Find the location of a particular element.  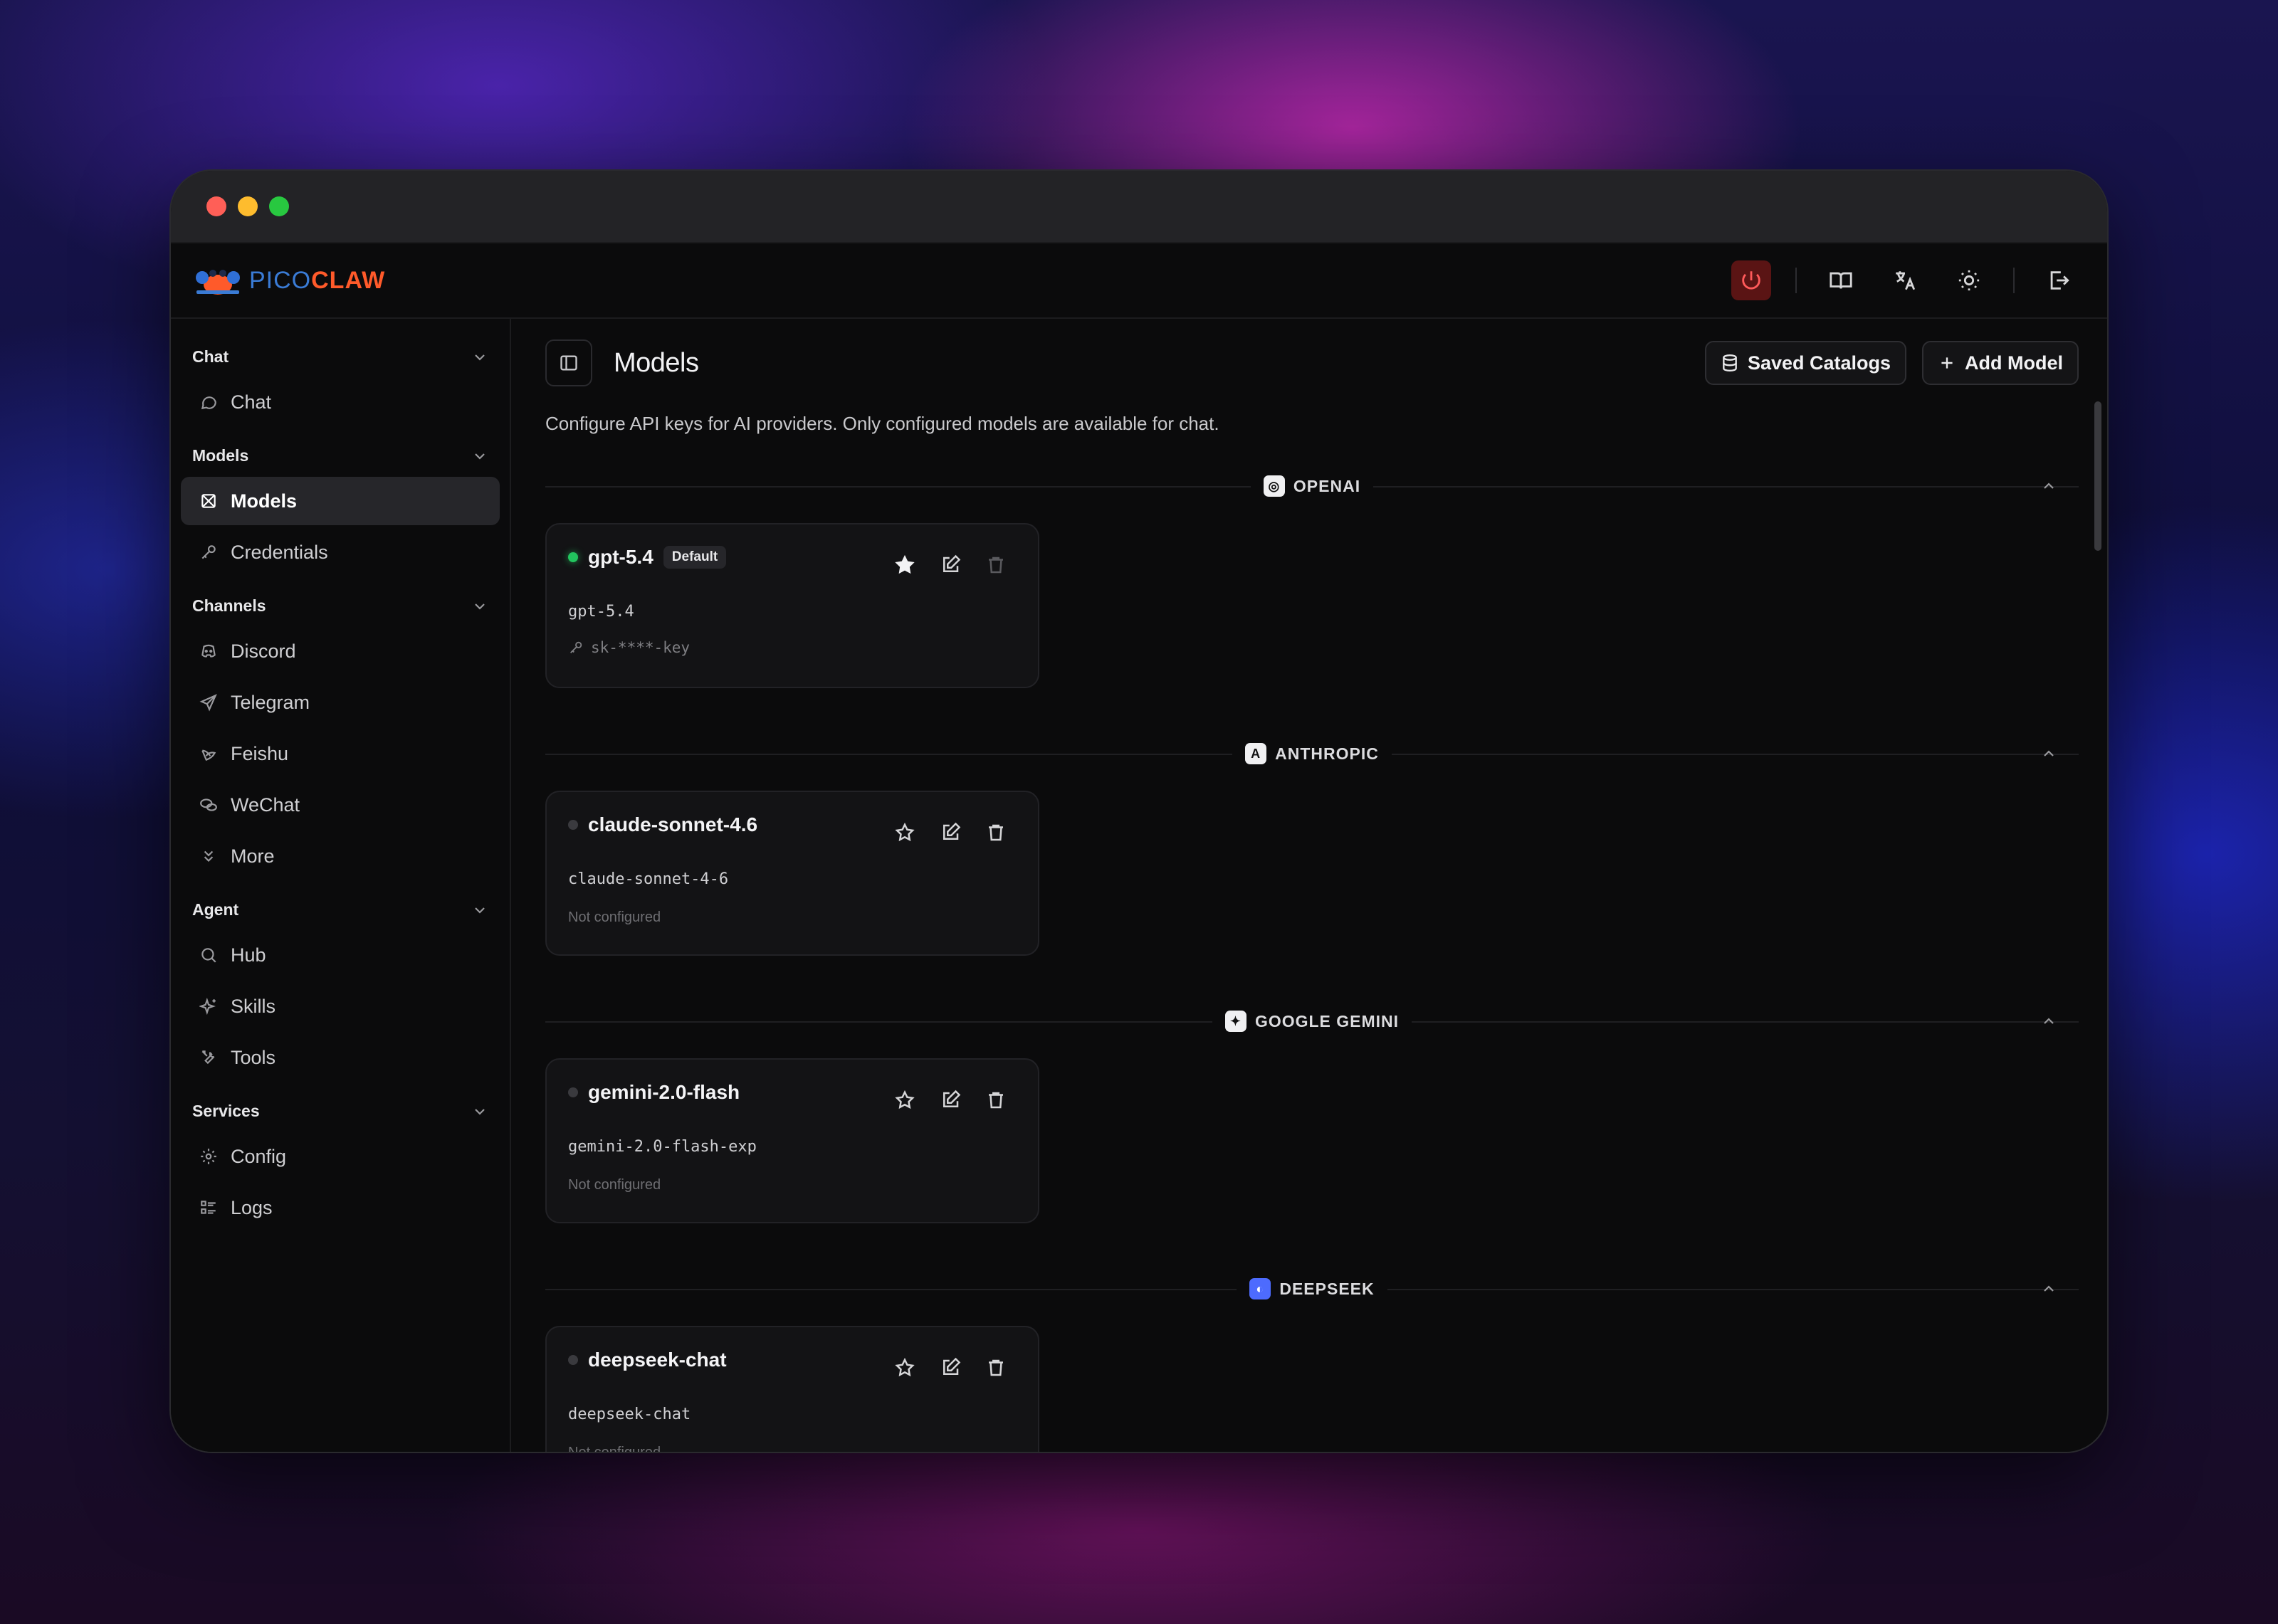

book-icon is located at coordinates (1841, 280).